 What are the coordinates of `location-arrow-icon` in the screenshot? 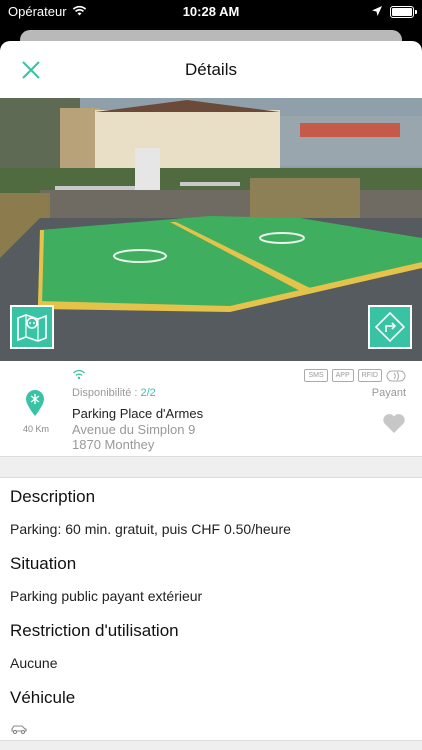 It's located at (377, 11).